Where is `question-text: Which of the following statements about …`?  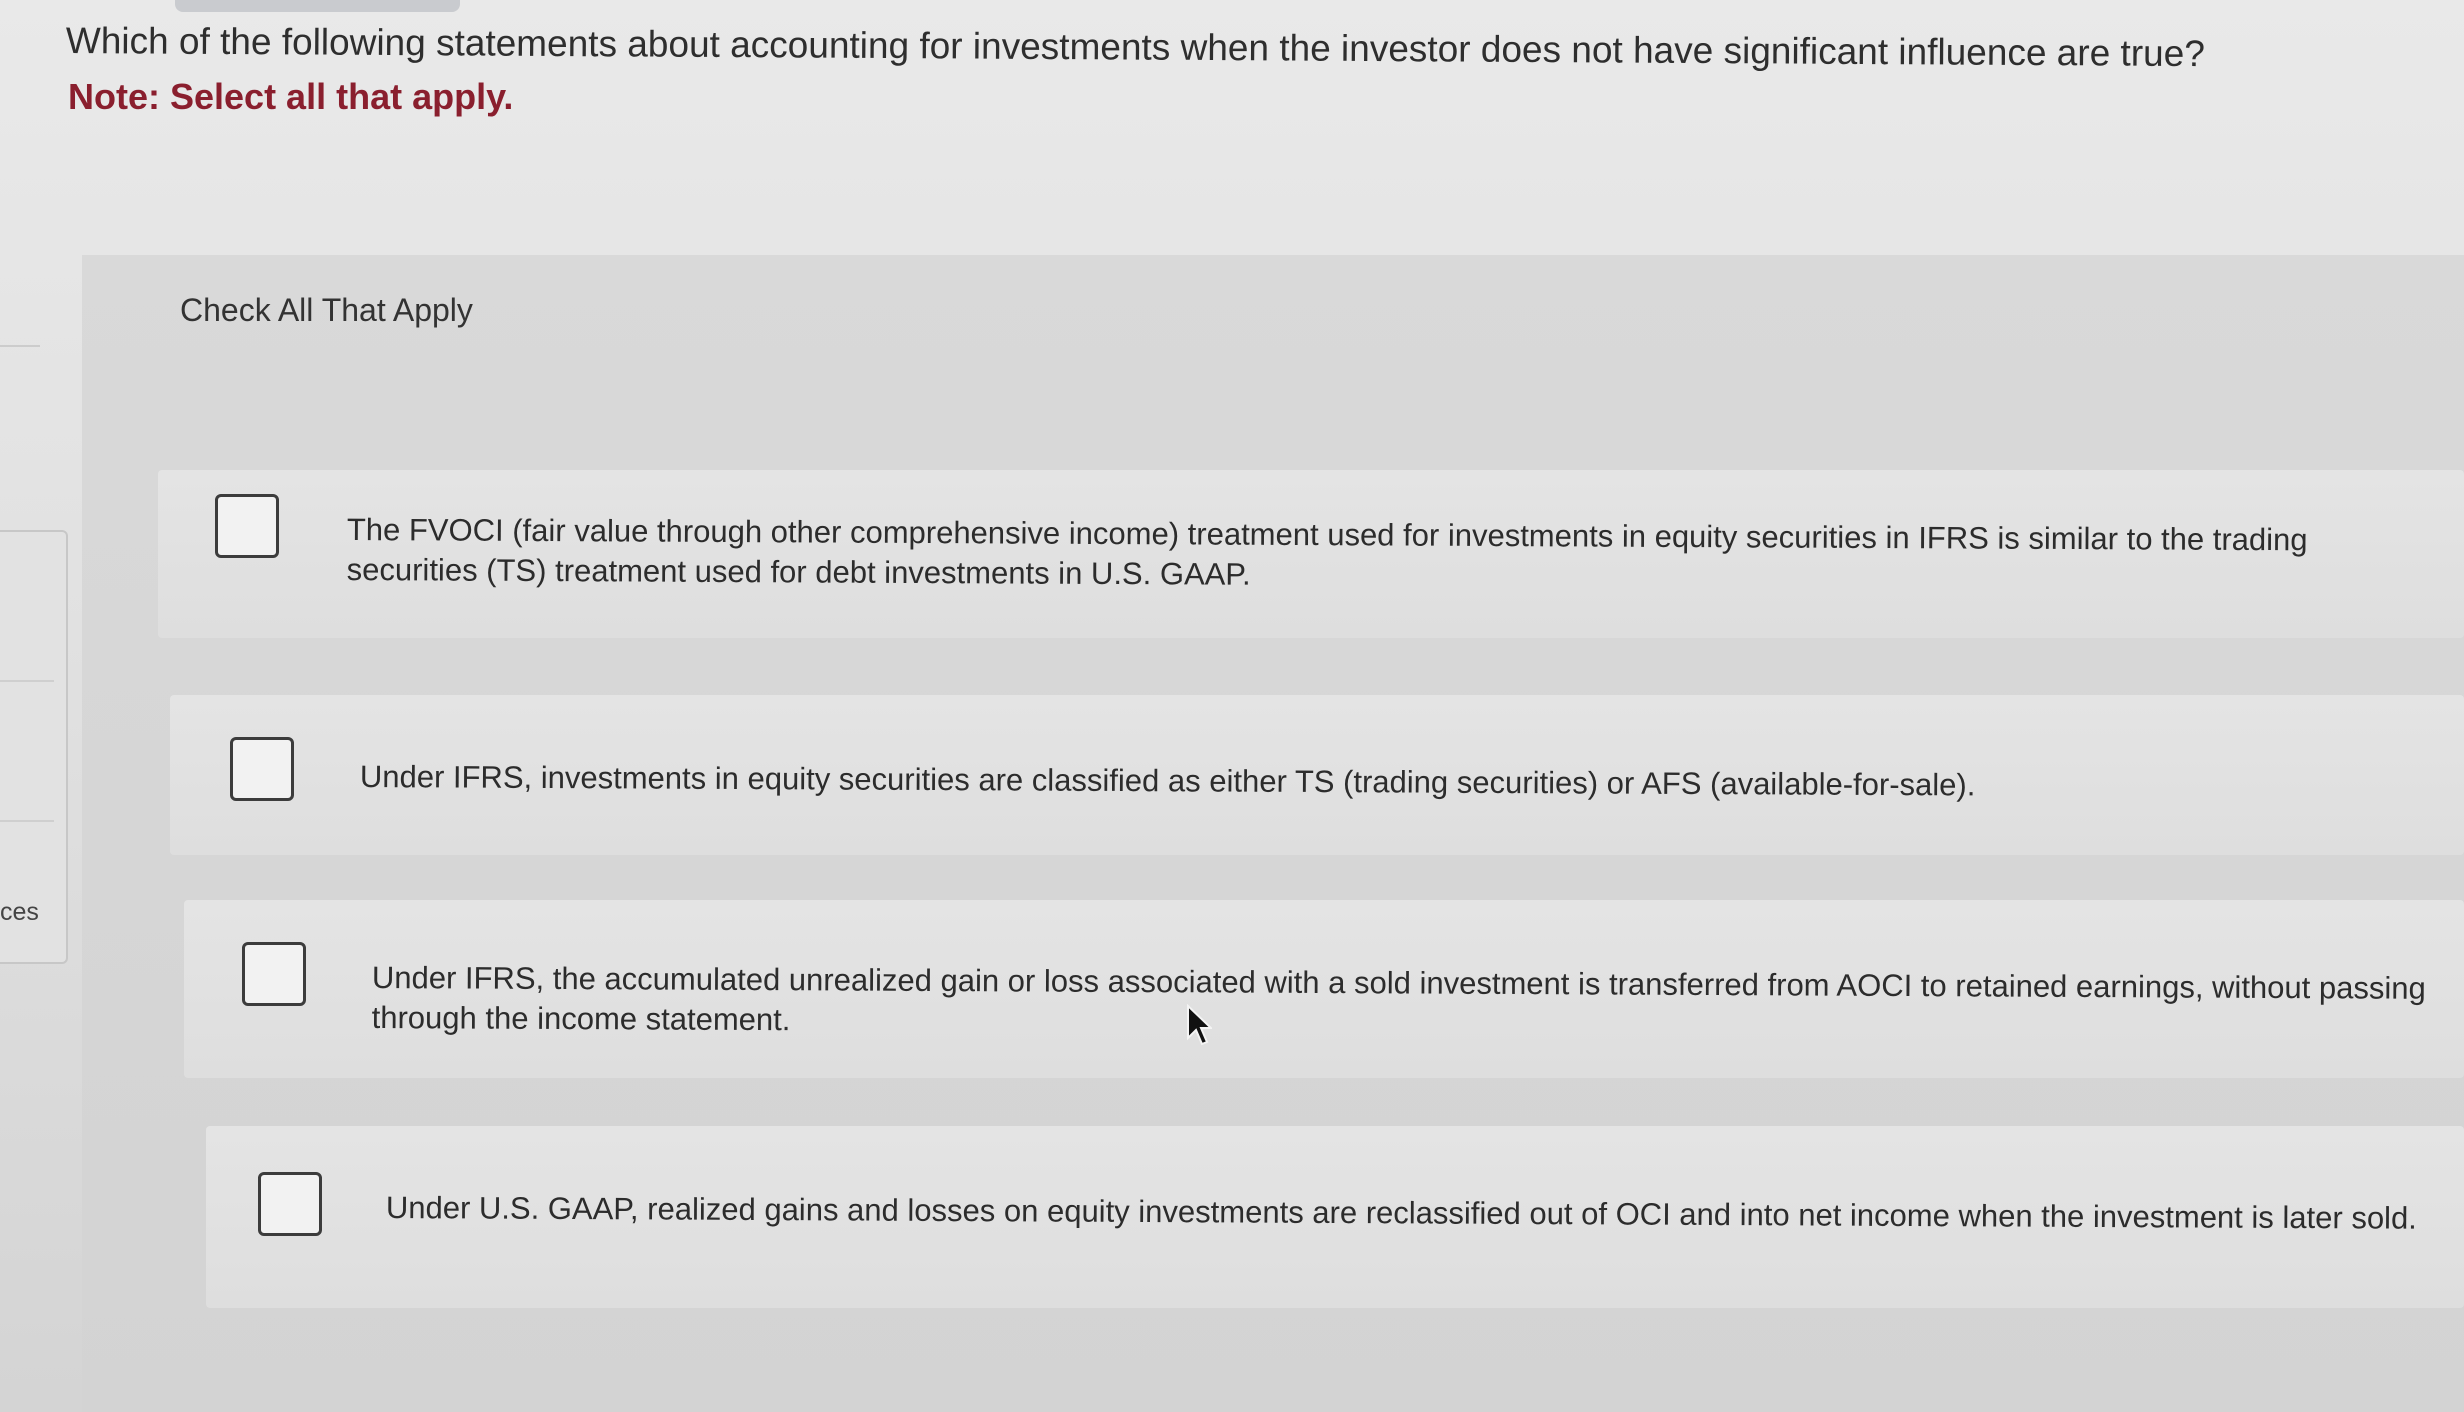 question-text: Which of the following statements about … is located at coordinates (1135, 47).